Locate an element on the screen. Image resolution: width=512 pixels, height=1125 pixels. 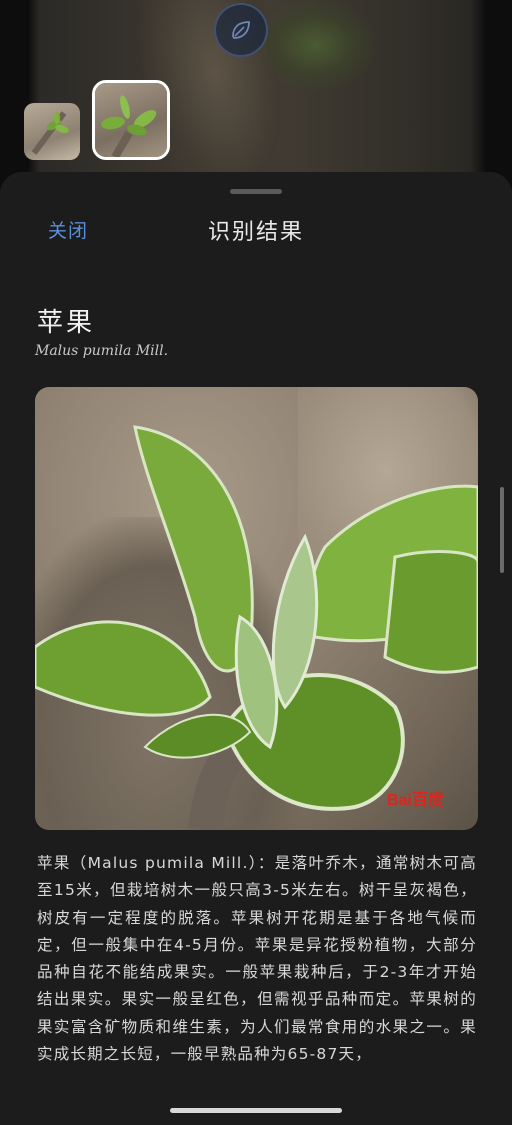
leaf-scan-icon is located at coordinates (241, 30).